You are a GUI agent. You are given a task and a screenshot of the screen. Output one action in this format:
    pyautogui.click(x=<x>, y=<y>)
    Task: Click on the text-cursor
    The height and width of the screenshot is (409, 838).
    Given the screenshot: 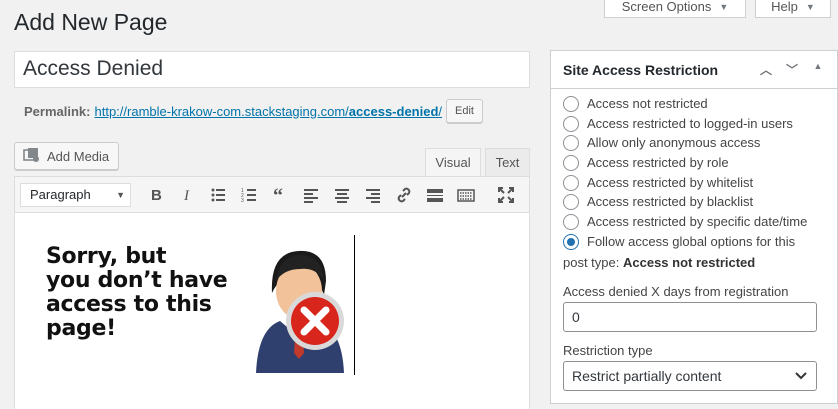 What is the action you would take?
    pyautogui.click(x=354, y=305)
    